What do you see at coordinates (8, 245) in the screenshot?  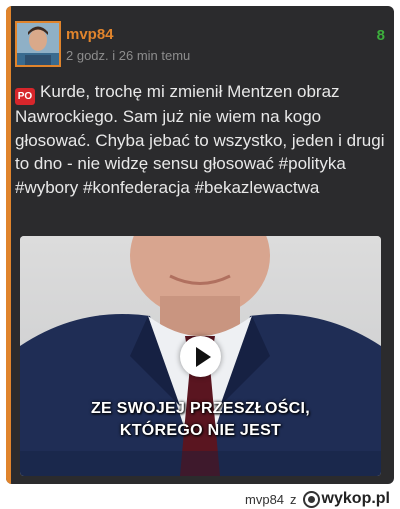 I see `accent-bar` at bounding box center [8, 245].